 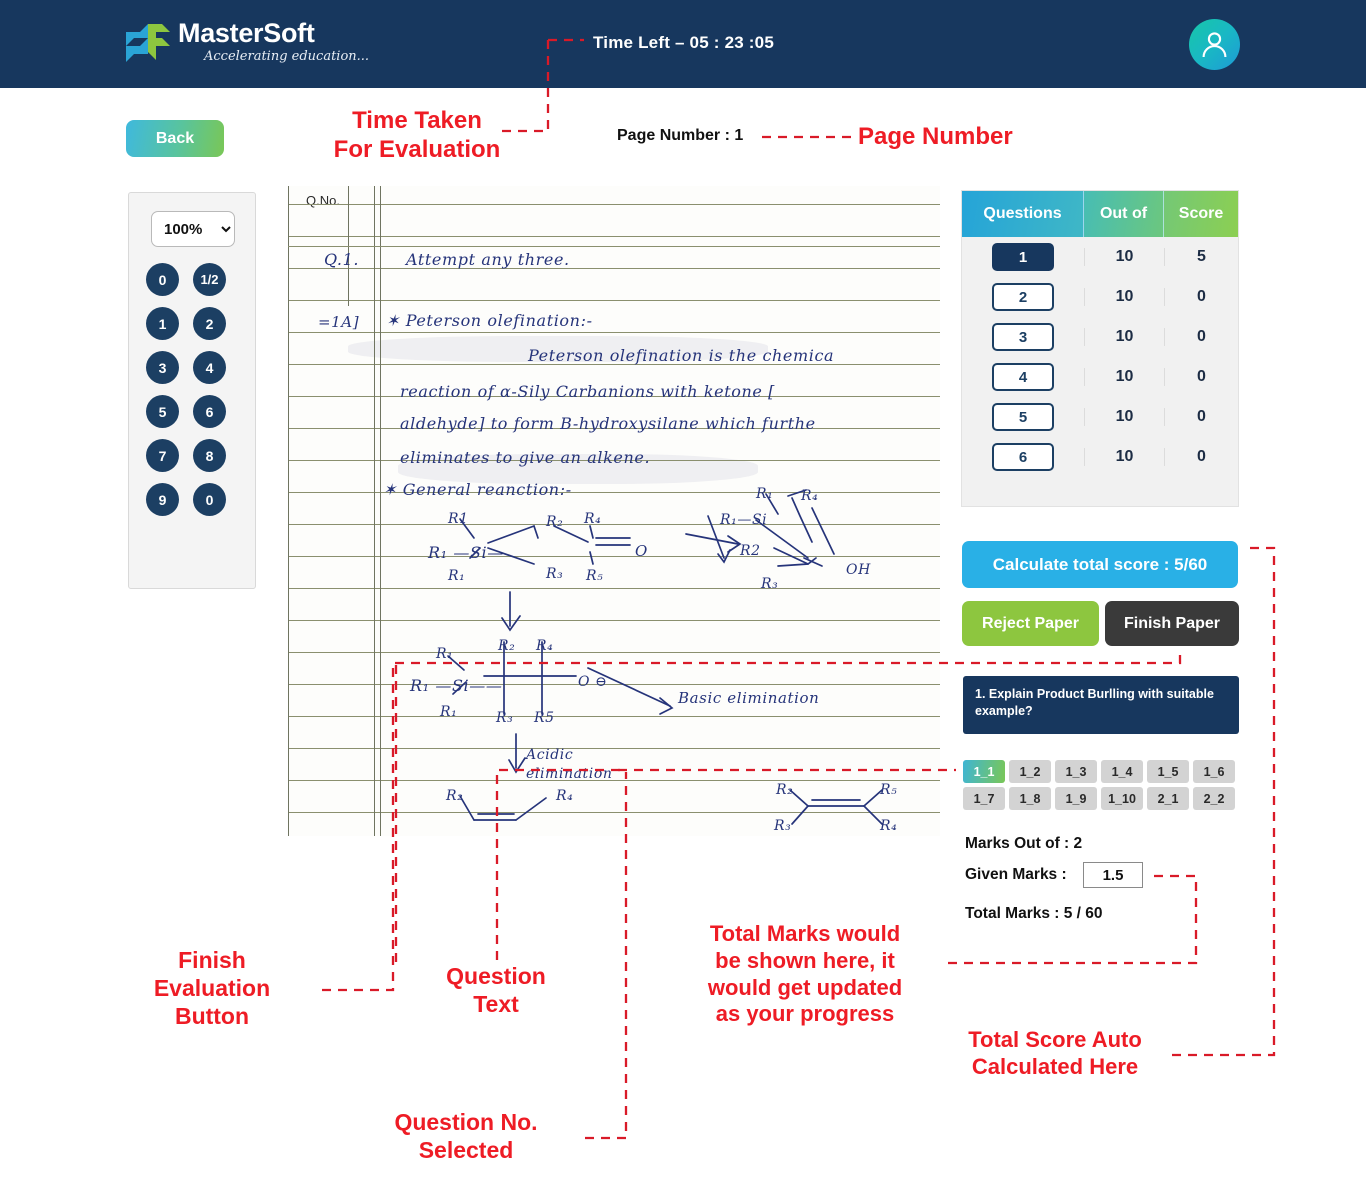 What do you see at coordinates (209, 323) in the screenshot?
I see `keypad-key-2: 2` at bounding box center [209, 323].